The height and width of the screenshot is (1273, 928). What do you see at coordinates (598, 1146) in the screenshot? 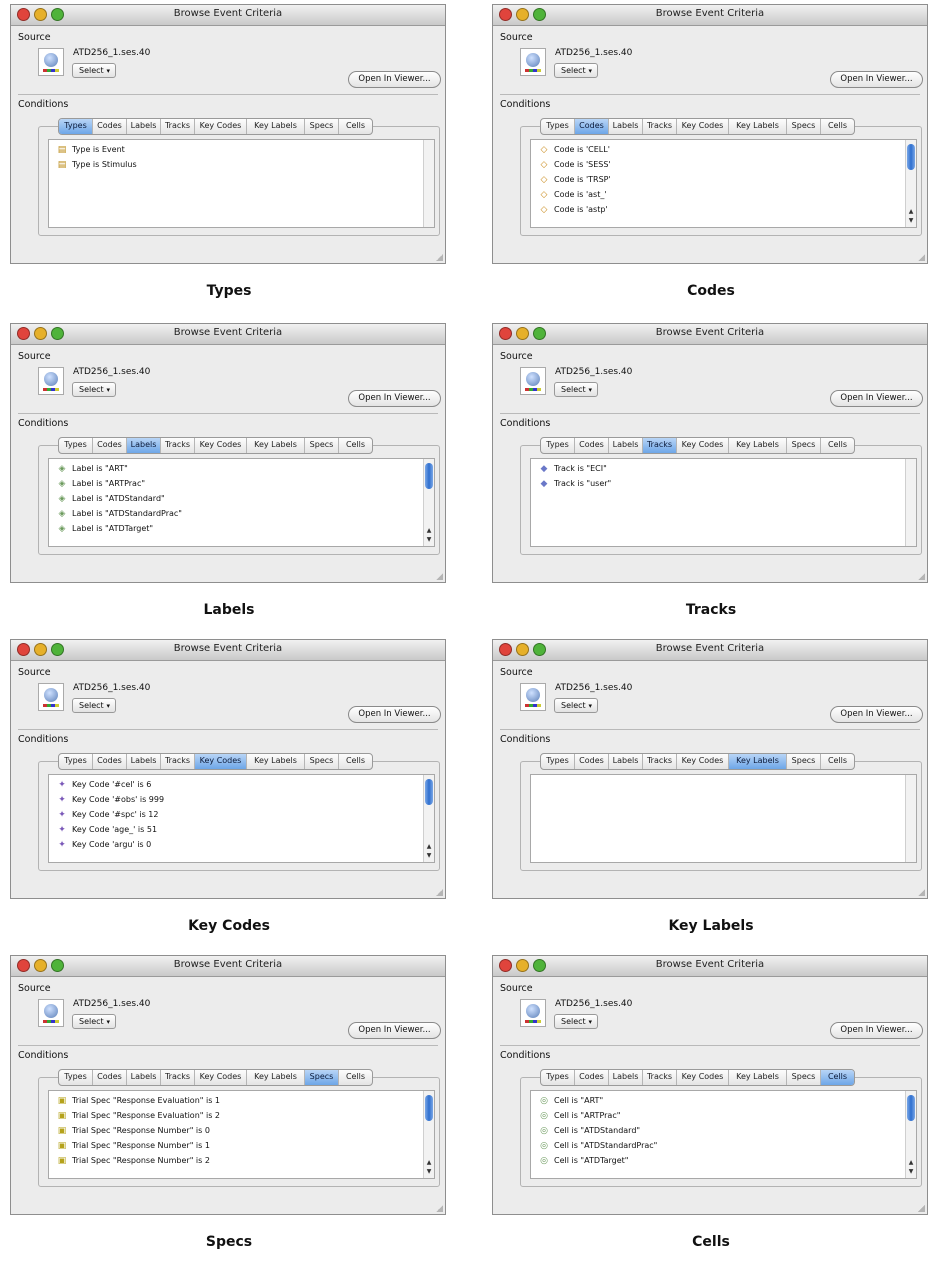
I see `list-item: ◎ Cell is "ATDStandardPrac"` at bounding box center [598, 1146].